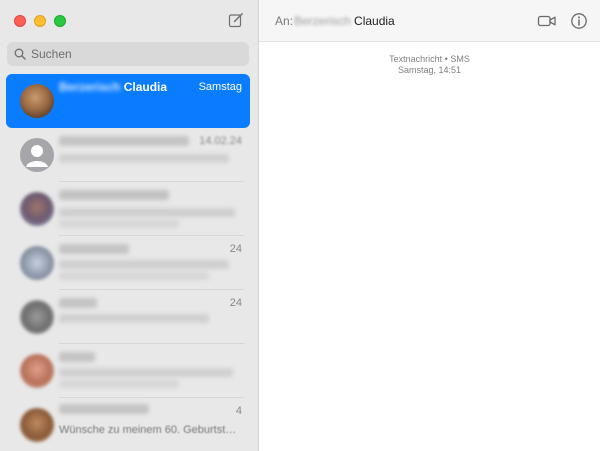 The width and height of the screenshot is (600, 451). What do you see at coordinates (374, 21) in the screenshot?
I see `recipient-name: Claudia` at bounding box center [374, 21].